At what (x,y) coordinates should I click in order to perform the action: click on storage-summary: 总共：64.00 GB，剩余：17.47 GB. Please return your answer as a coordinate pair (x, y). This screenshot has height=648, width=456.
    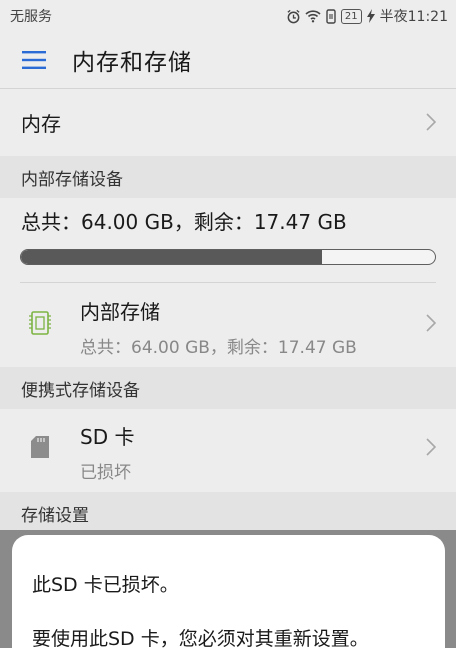
    Looking at the image, I should click on (184, 222).